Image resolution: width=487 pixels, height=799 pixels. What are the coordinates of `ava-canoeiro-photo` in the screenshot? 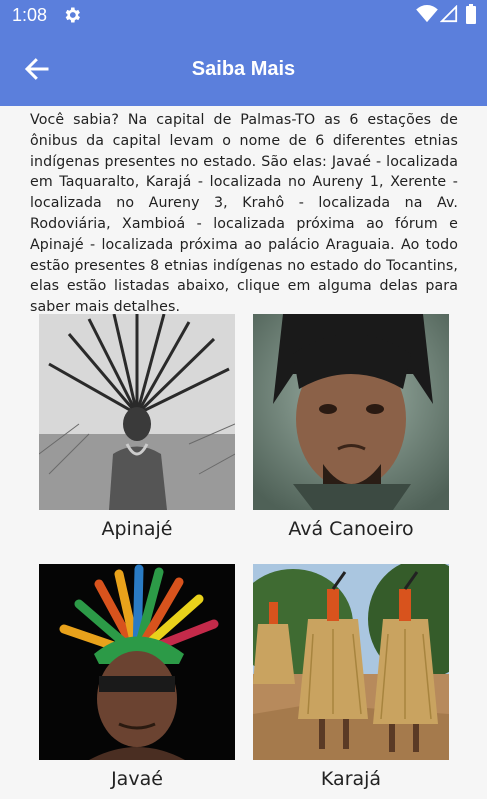 It's located at (351, 412).